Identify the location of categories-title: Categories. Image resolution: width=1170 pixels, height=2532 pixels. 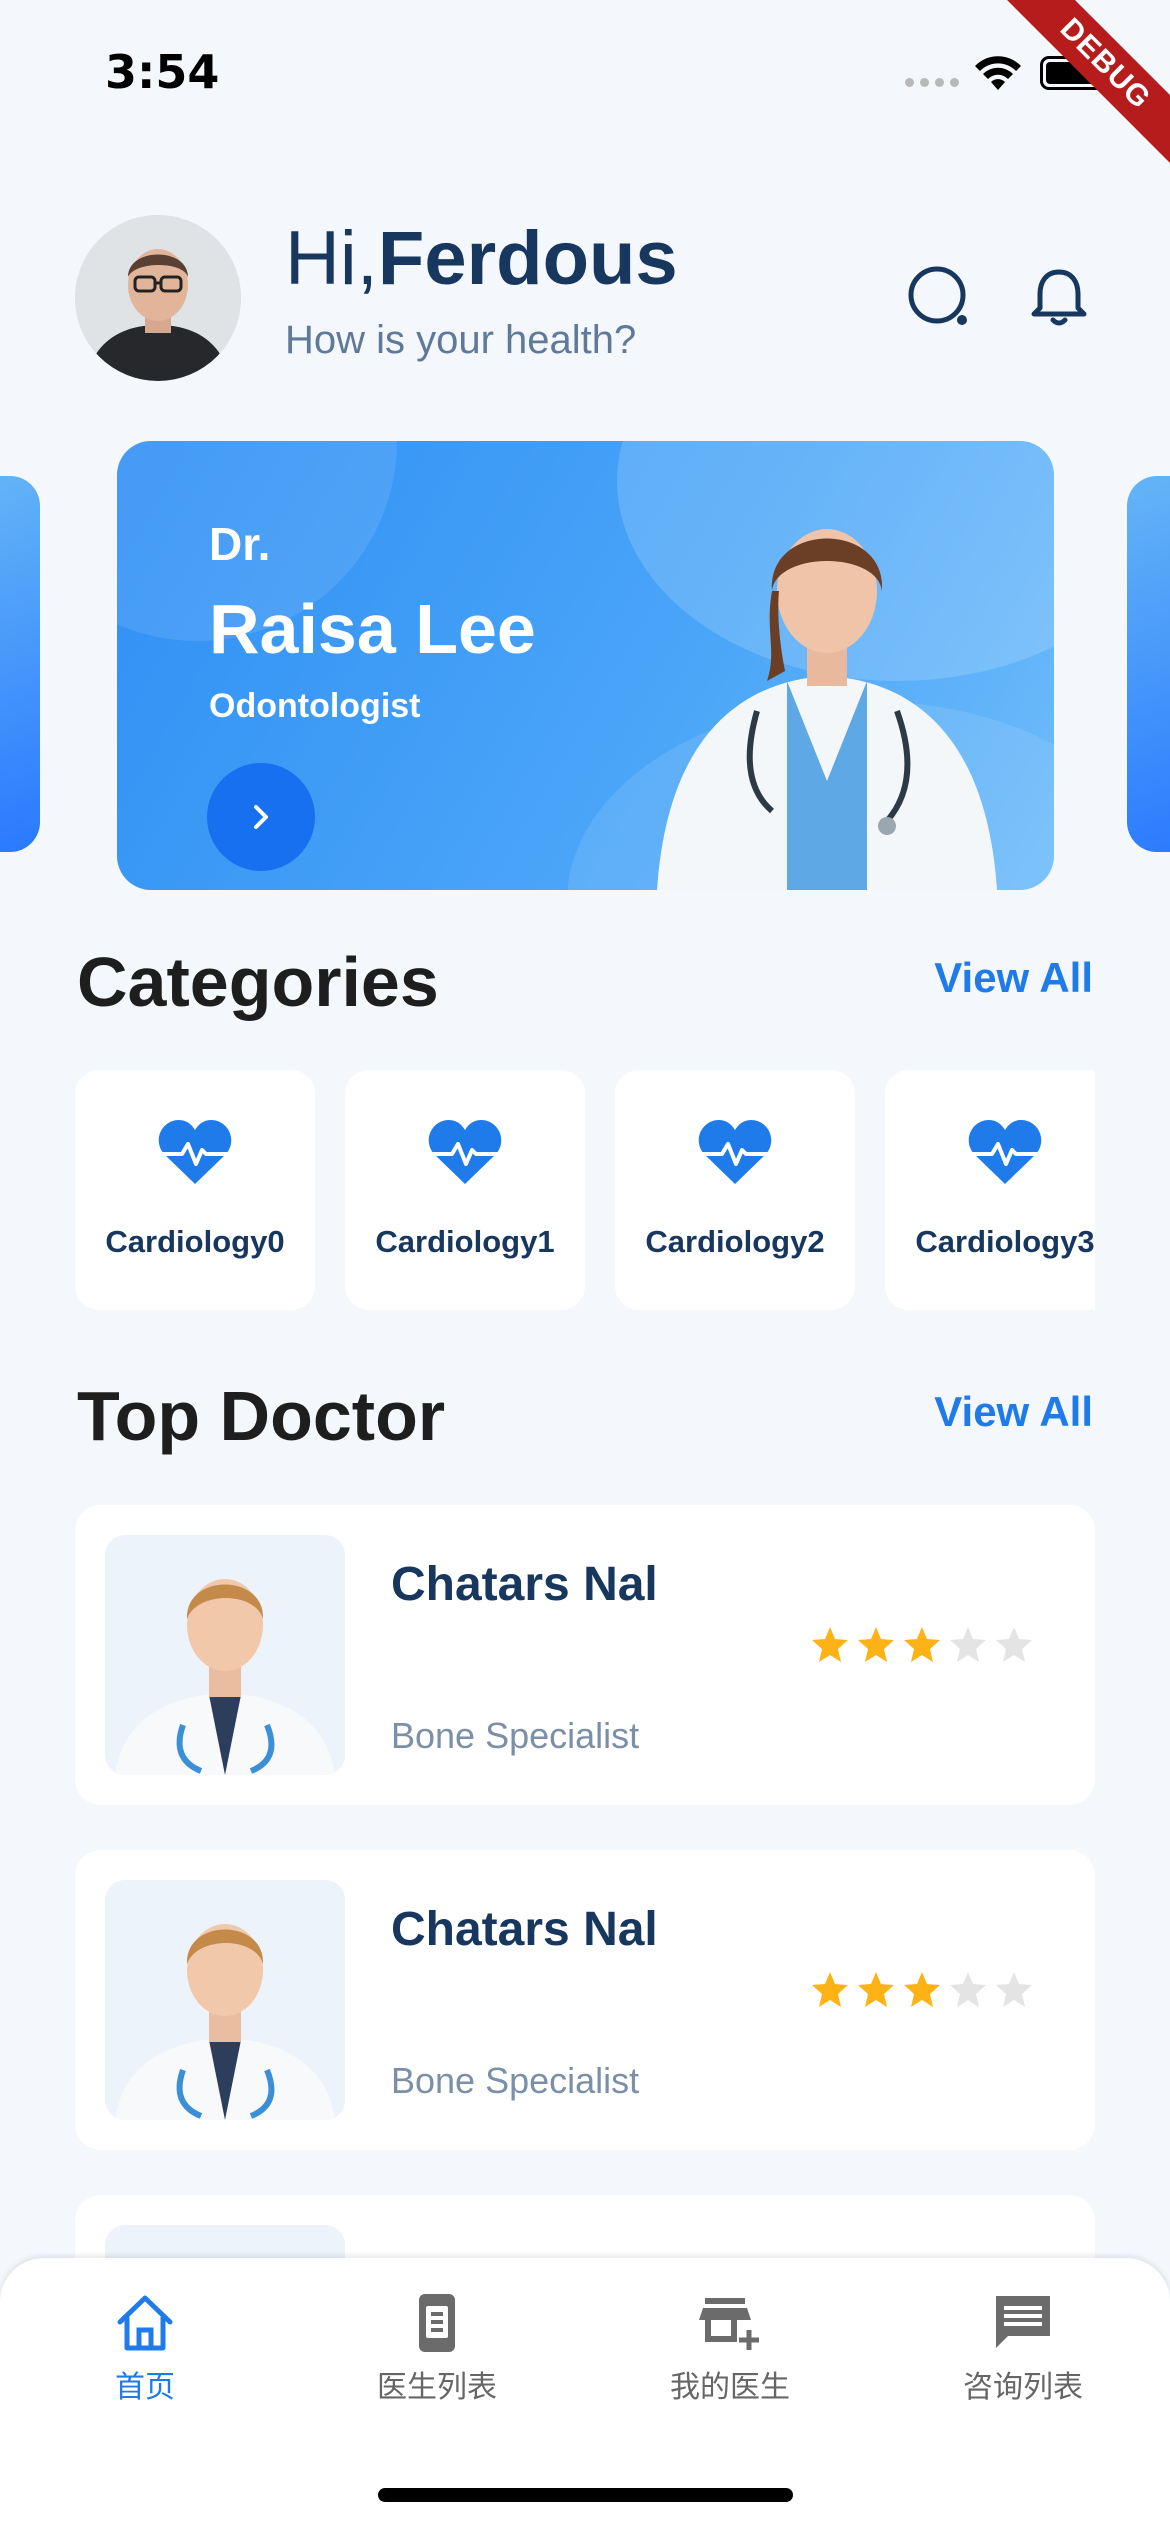
(258, 982).